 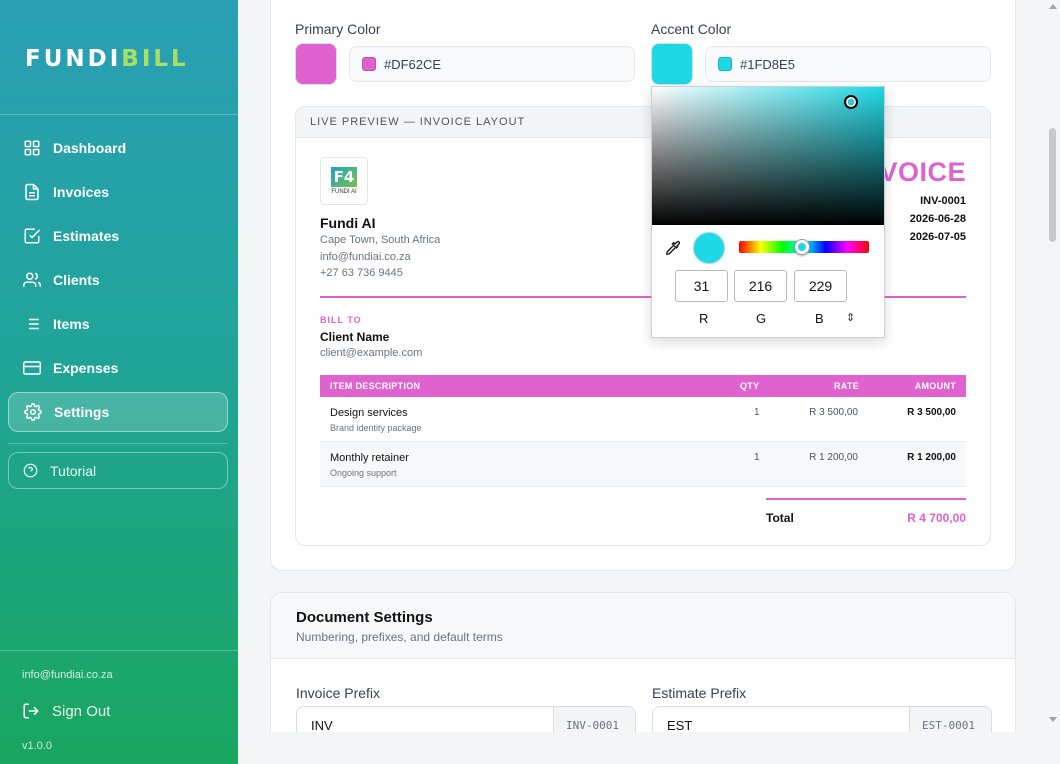 I want to click on col-amount: AMOUNT, so click(x=935, y=386).